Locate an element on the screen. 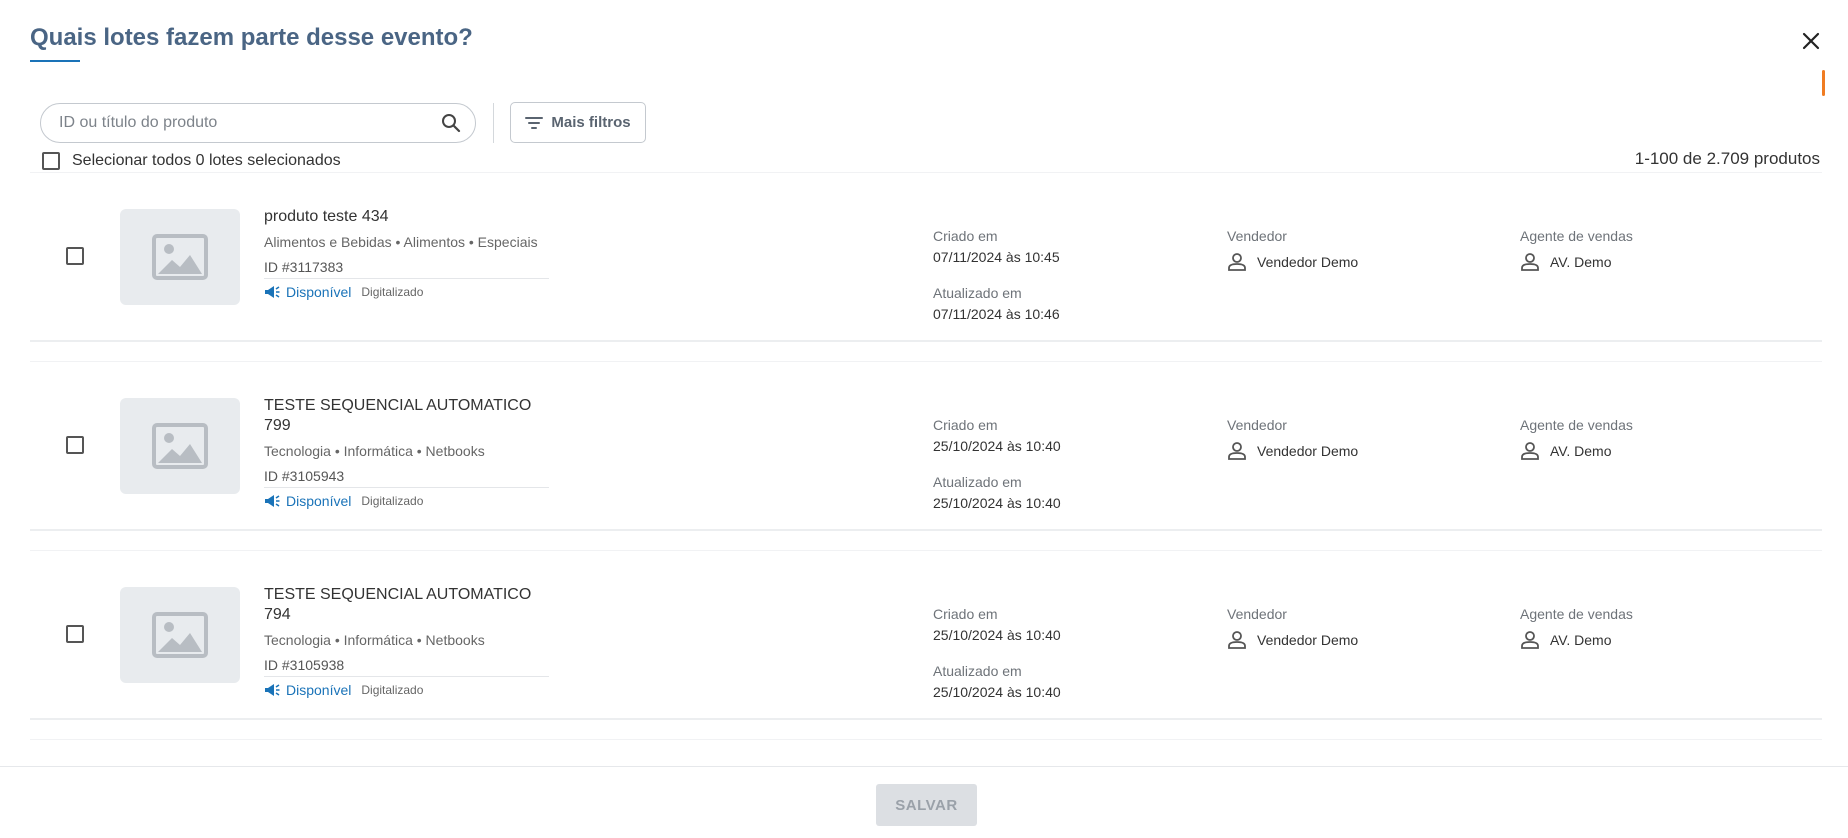 The height and width of the screenshot is (838, 1848). more-filters-button: Mais filtros is located at coordinates (578, 122).